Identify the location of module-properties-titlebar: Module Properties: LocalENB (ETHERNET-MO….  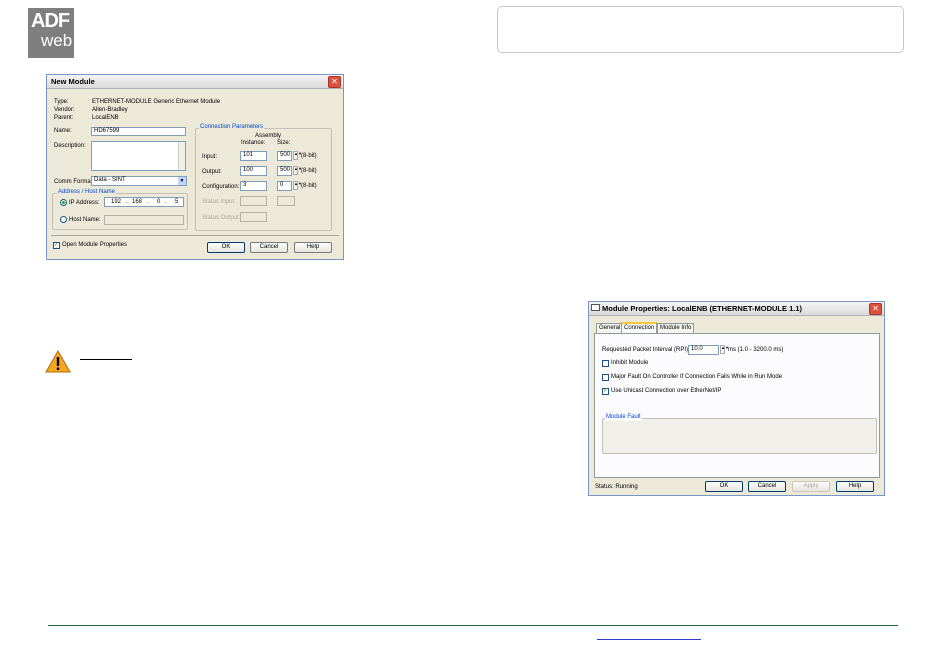
(736, 309).